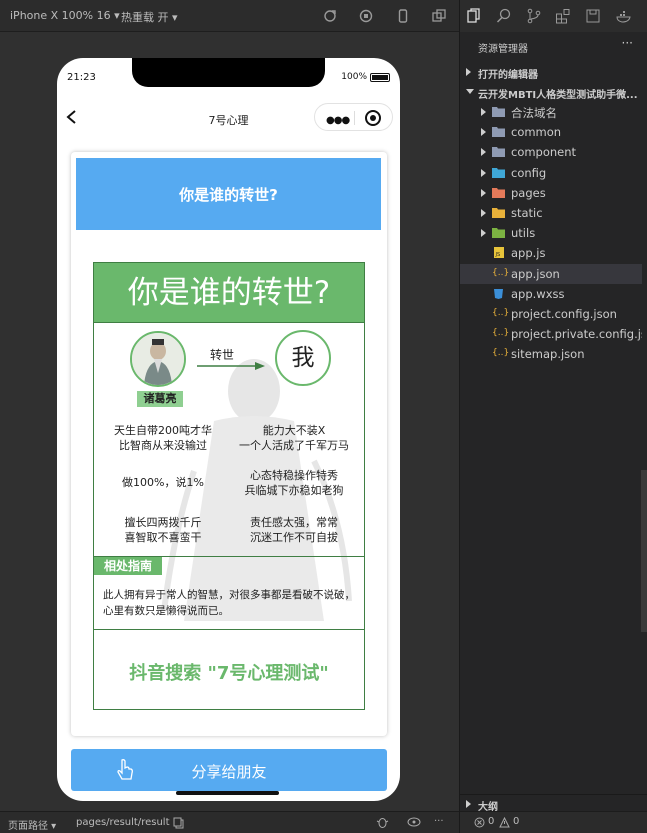 This screenshot has width=647, height=833. I want to click on tree-folder: config, so click(551, 173).